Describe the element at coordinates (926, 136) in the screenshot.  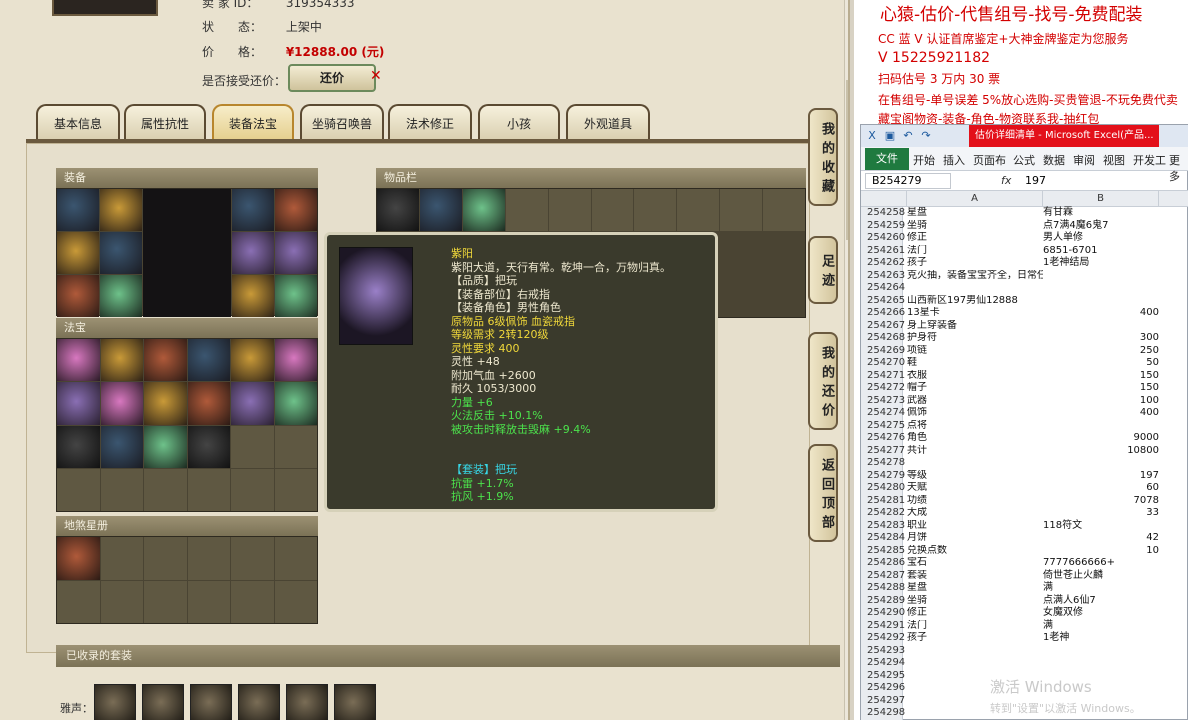
I see `redo-icon: ↷` at that location.